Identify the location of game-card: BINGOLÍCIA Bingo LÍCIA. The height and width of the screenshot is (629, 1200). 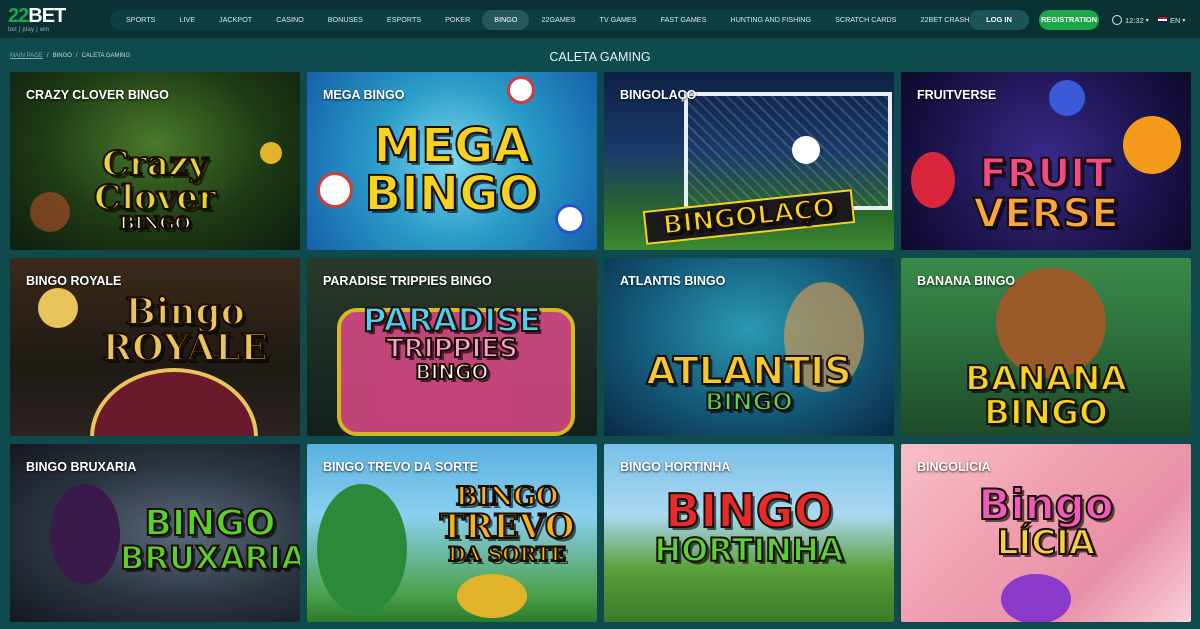
(1046, 533).